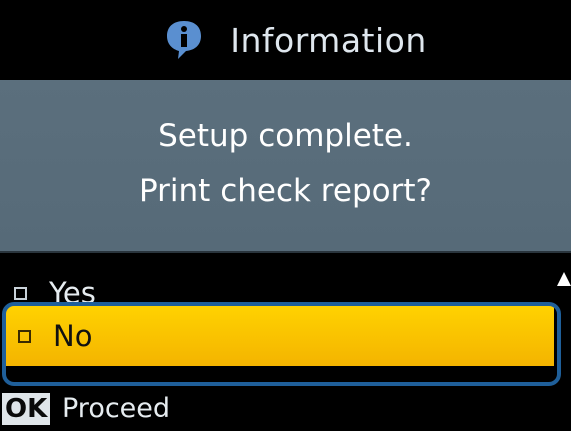 The width and height of the screenshot is (571, 431). What do you see at coordinates (20, 293) in the screenshot?
I see `bullet-icon` at bounding box center [20, 293].